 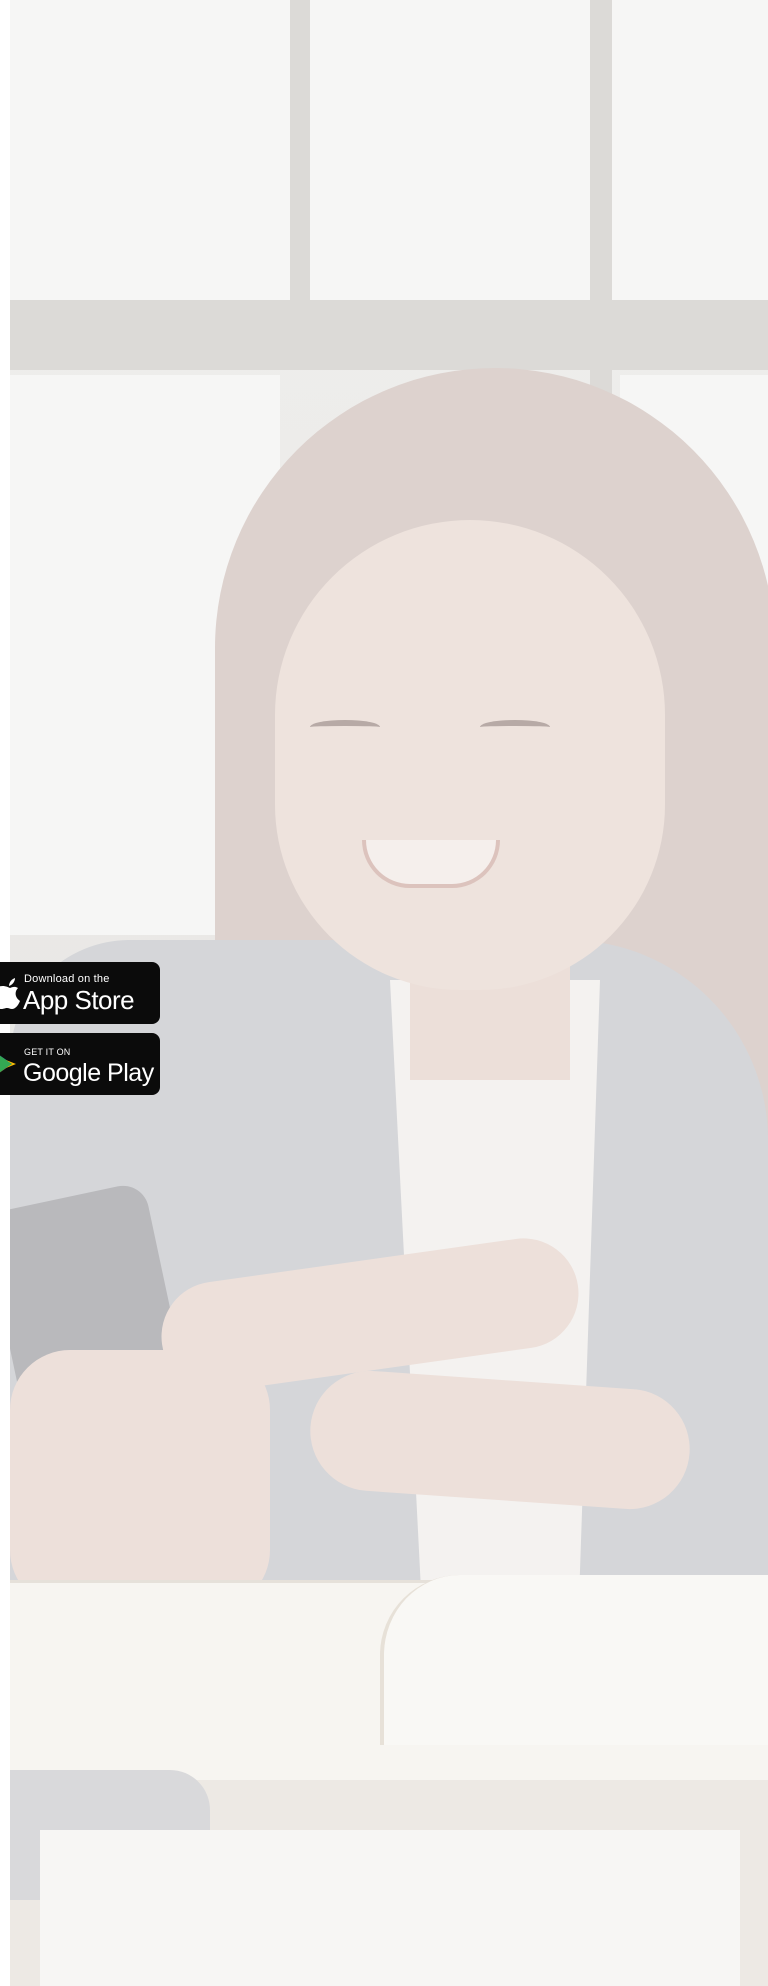 I want to click on app-store-badge: Download on the App Store, so click(x=80, y=993).